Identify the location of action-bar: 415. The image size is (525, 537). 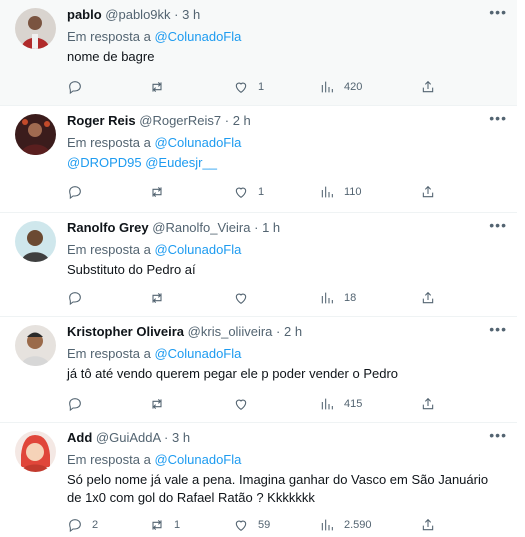
(262, 404).